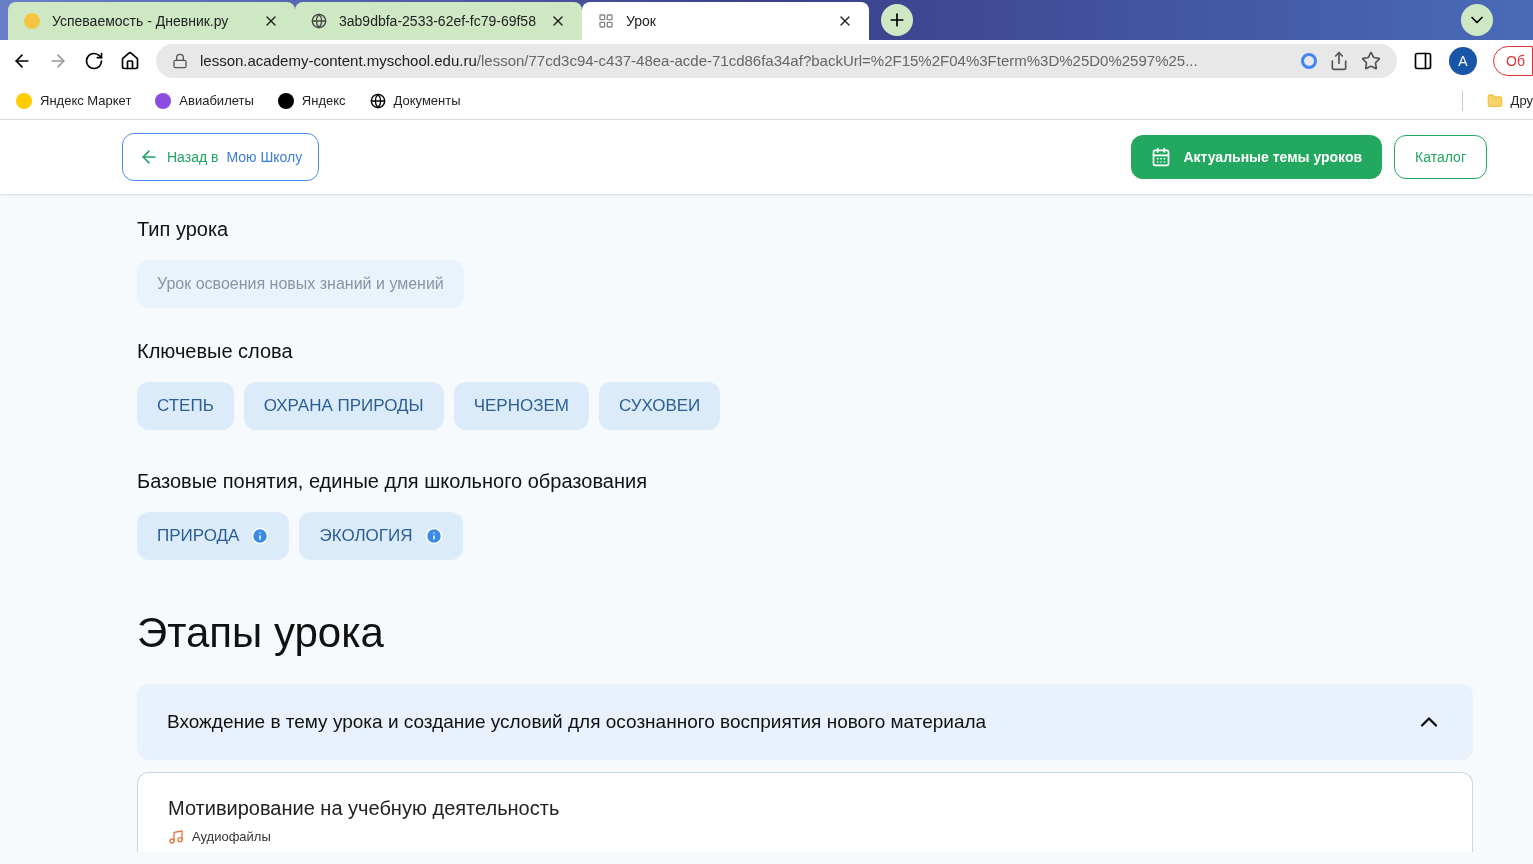  Describe the element at coordinates (185, 406) in the screenshot. I see `keyword-chip: СТЕПЬ` at that location.